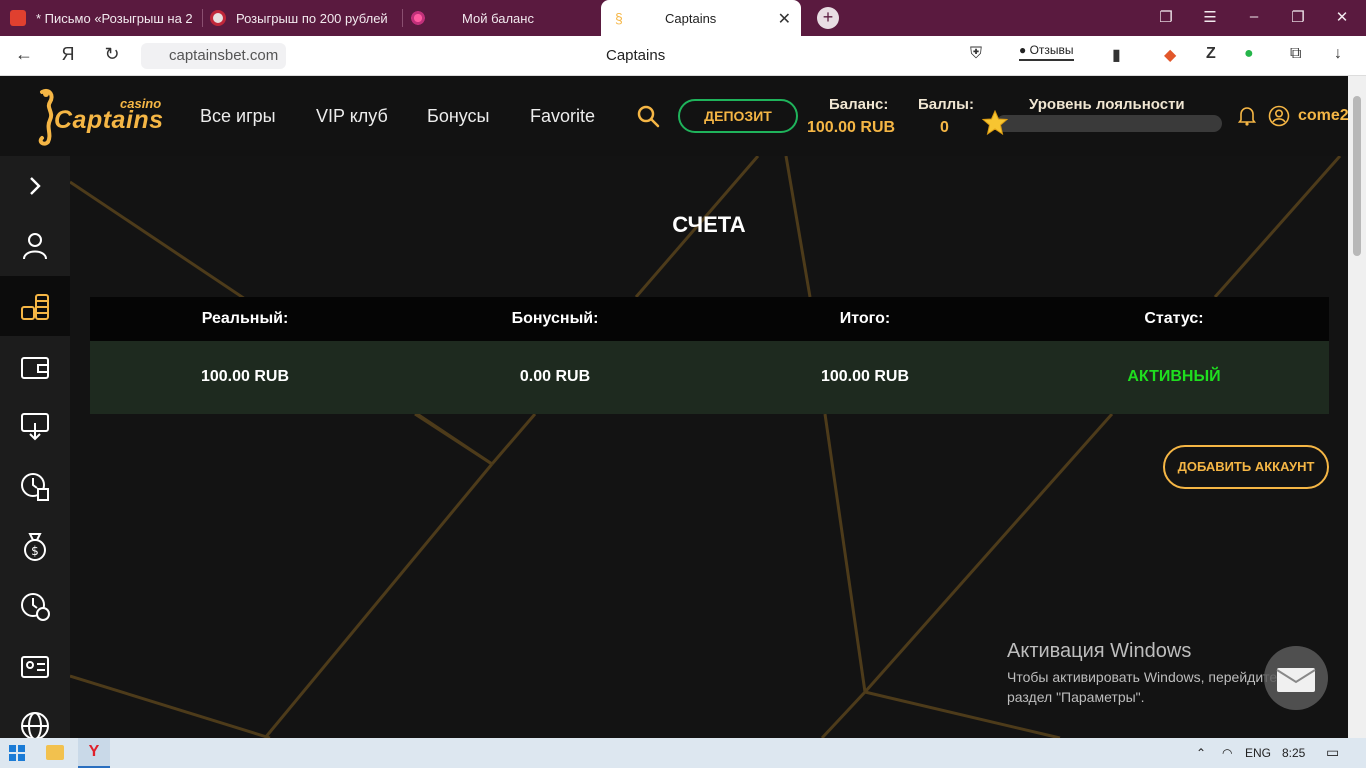 This screenshot has height=768, width=1366. I want to click on flower-icon, so click(418, 18).